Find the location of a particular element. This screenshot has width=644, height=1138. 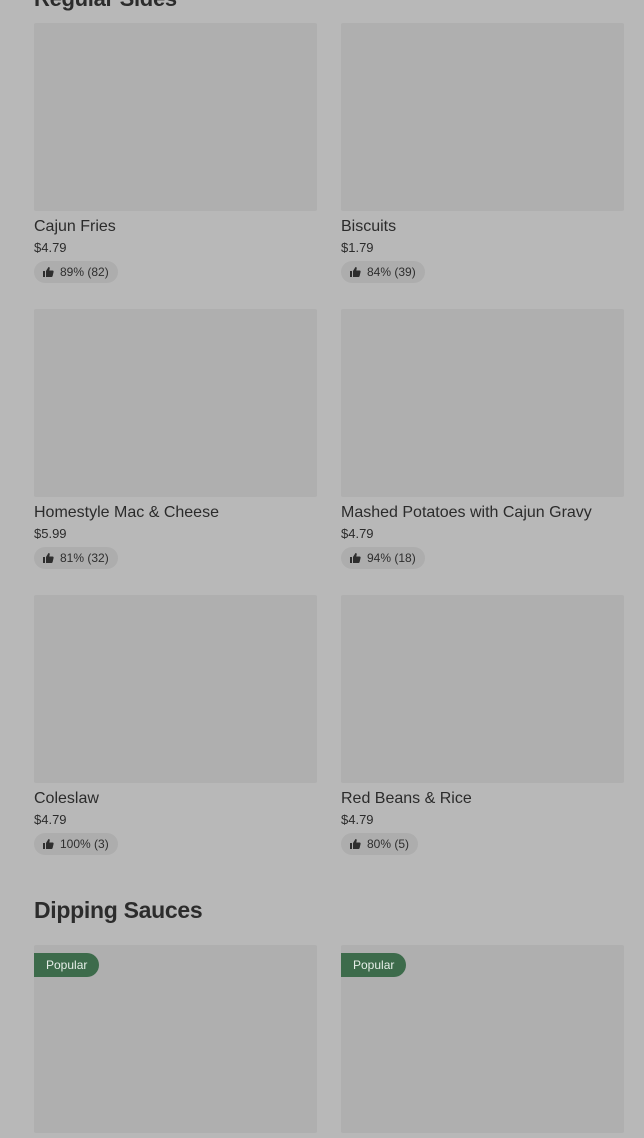

rating-pill: 94% (18) is located at coordinates (383, 558).